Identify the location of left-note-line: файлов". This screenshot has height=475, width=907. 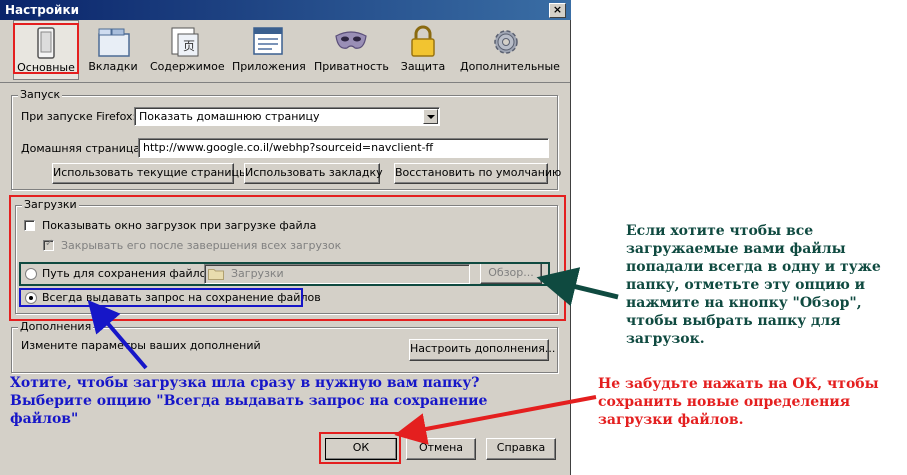
(44, 419).